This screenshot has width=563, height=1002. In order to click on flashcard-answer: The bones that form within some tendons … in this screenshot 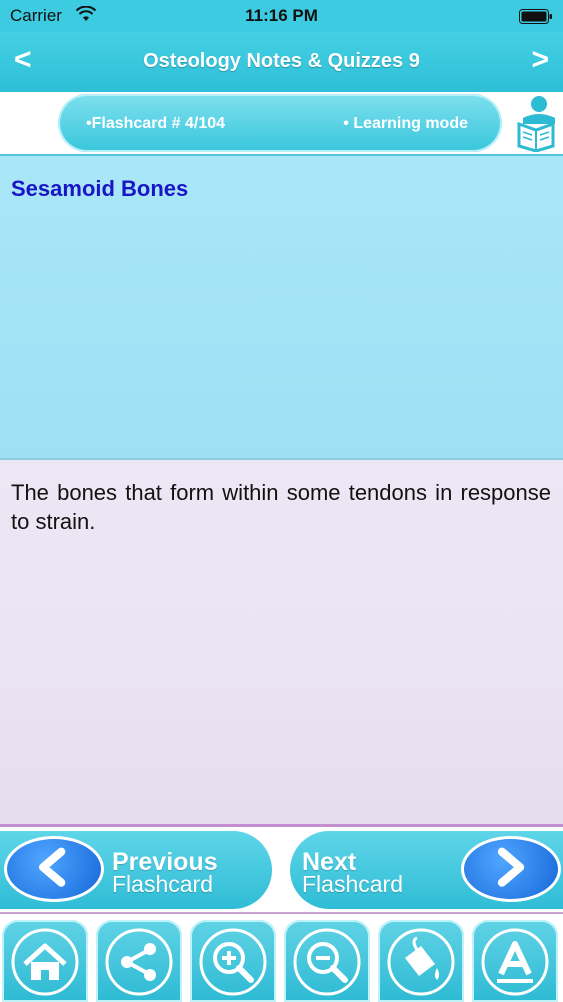, I will do `click(281, 507)`.